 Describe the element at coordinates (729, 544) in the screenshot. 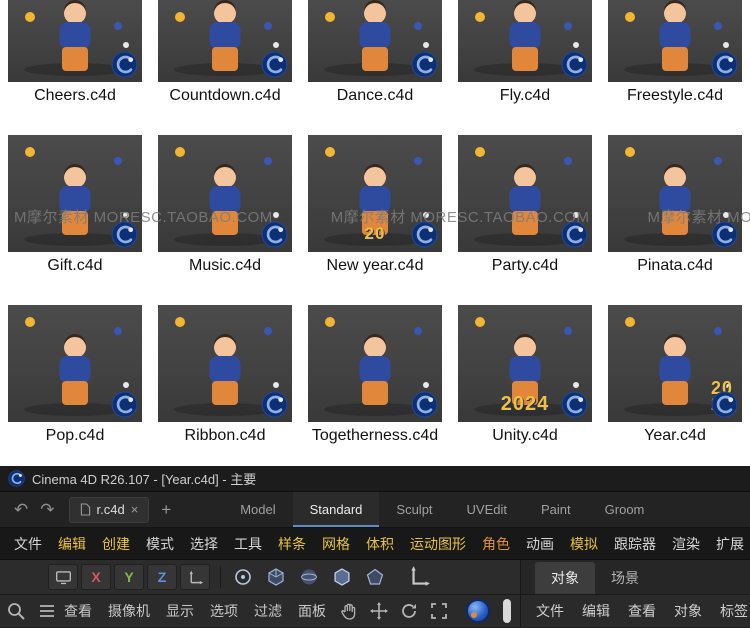

I see `menu-extensions: 扩展` at that location.